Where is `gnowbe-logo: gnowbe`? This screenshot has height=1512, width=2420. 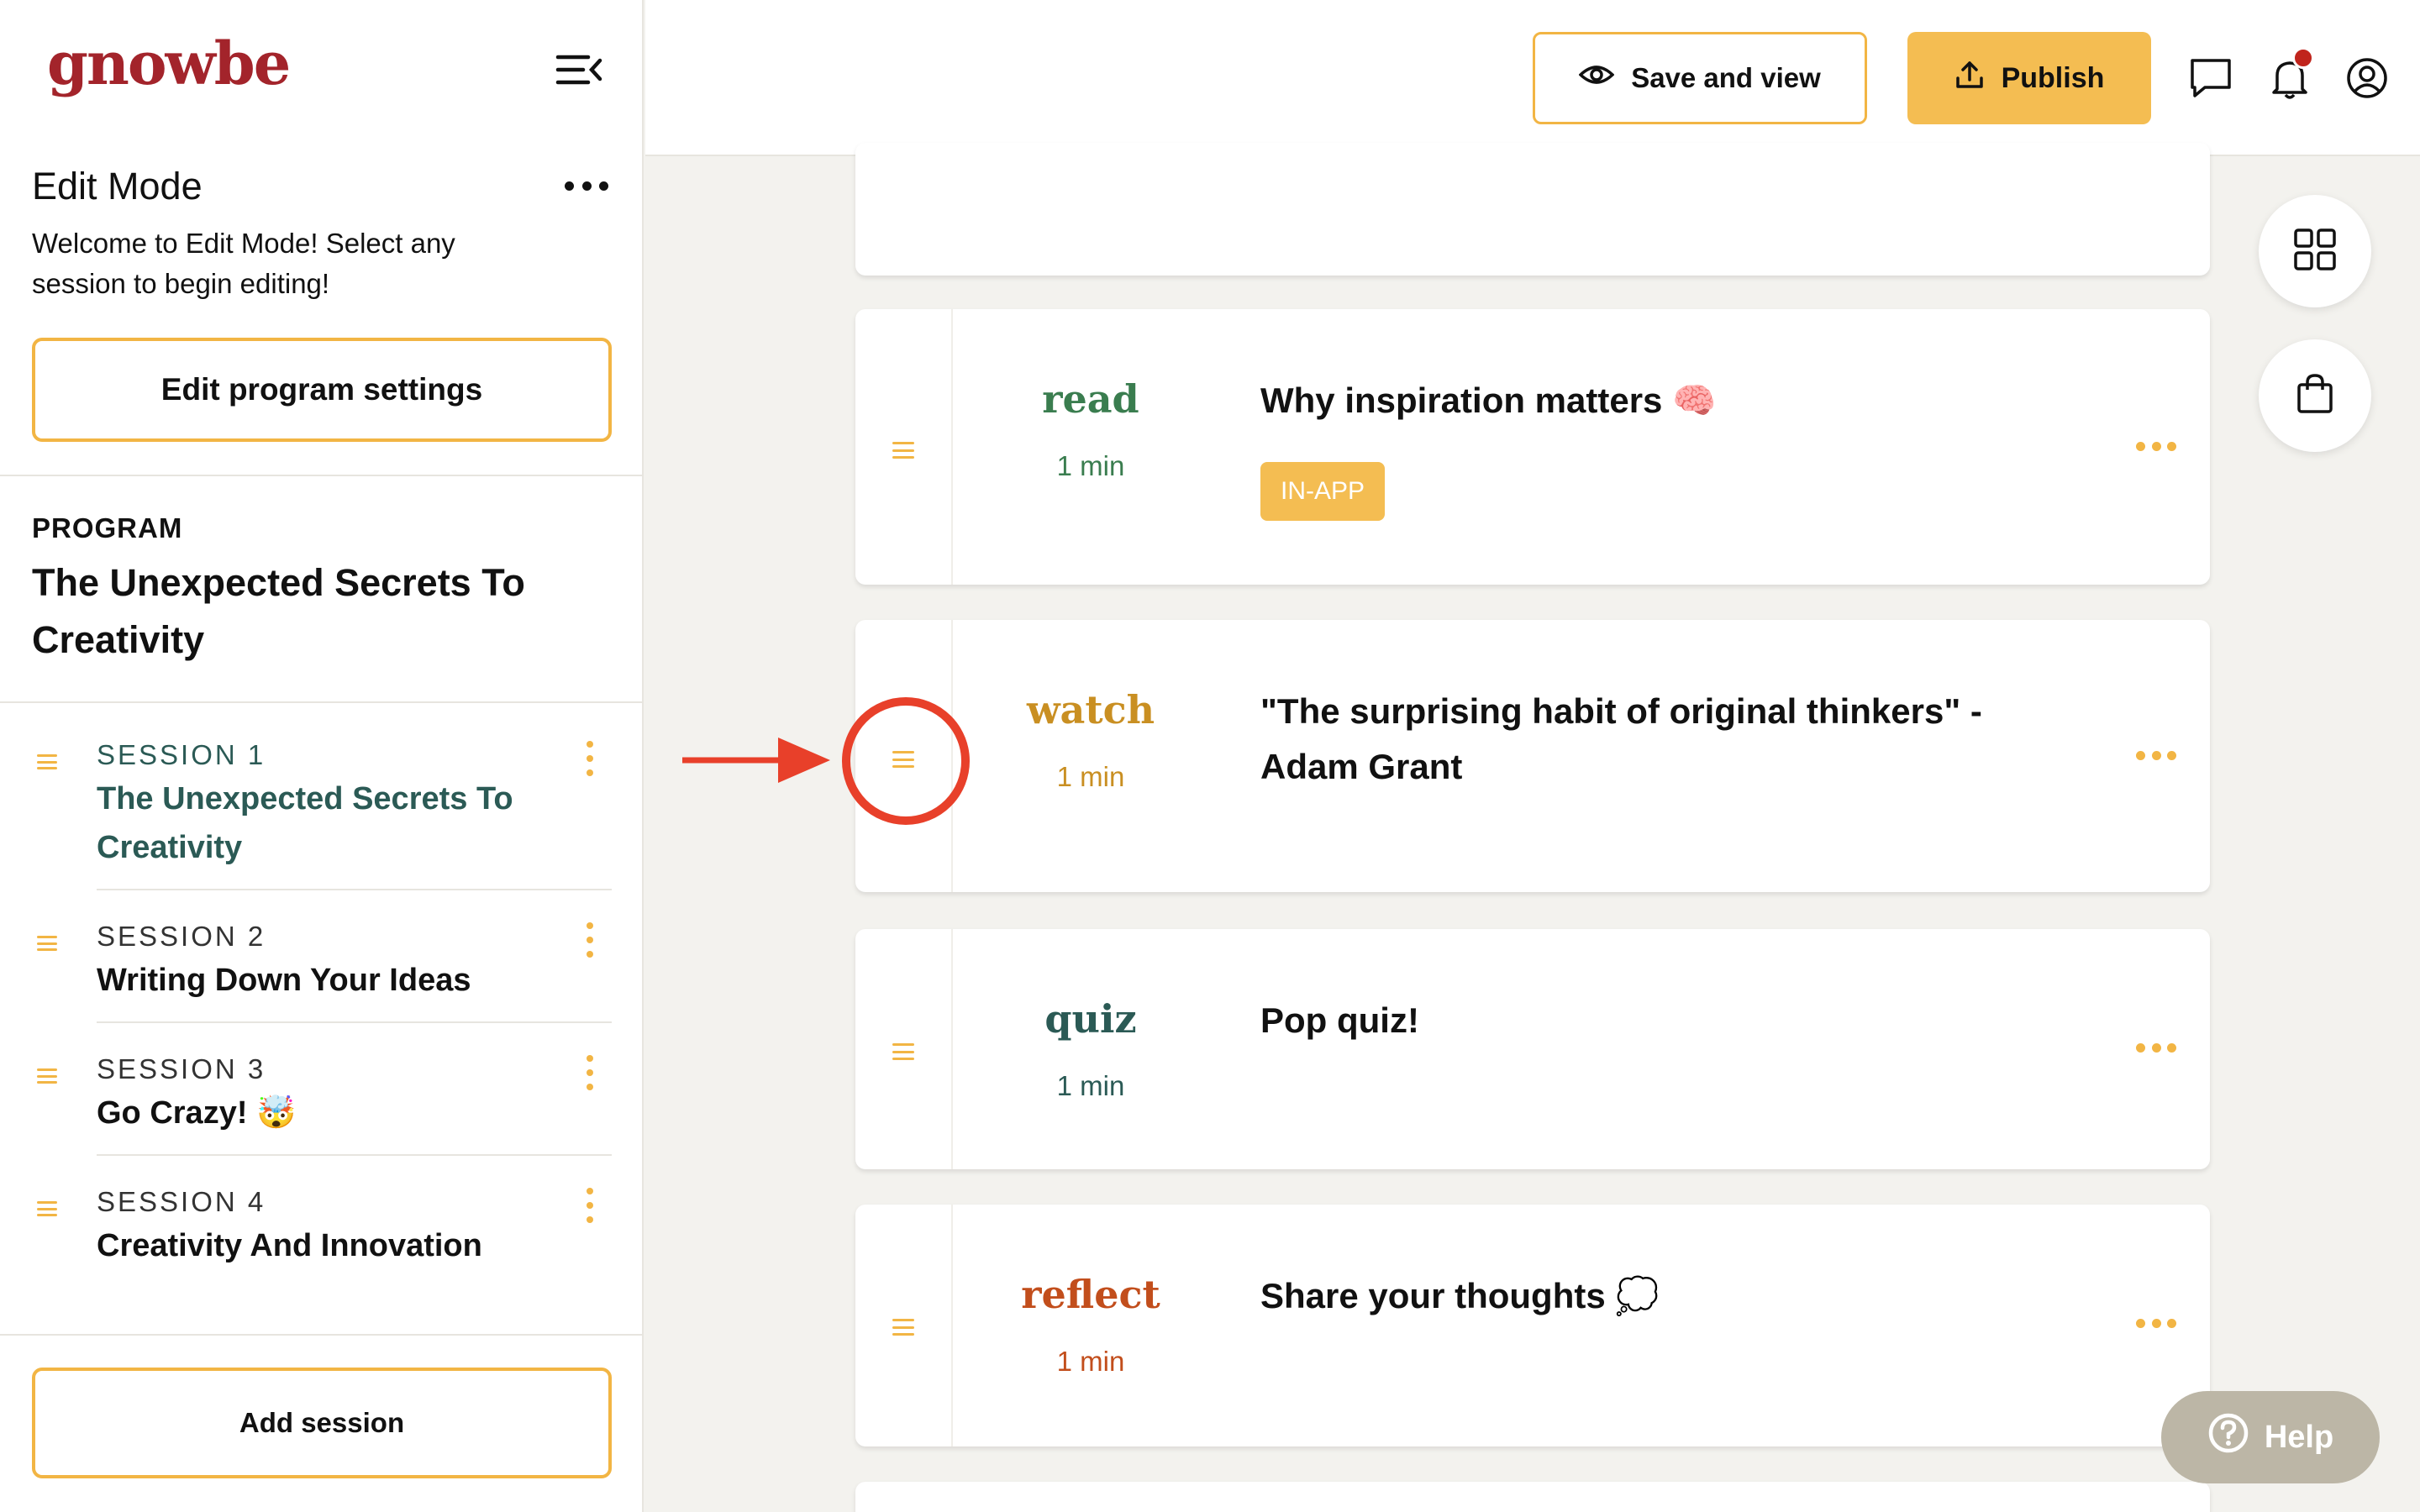
gnowbe-logo: gnowbe is located at coordinates (169, 63).